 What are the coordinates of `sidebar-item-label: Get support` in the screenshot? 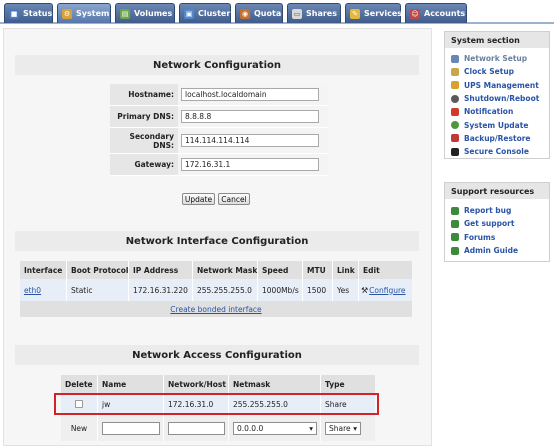 It's located at (489, 224).